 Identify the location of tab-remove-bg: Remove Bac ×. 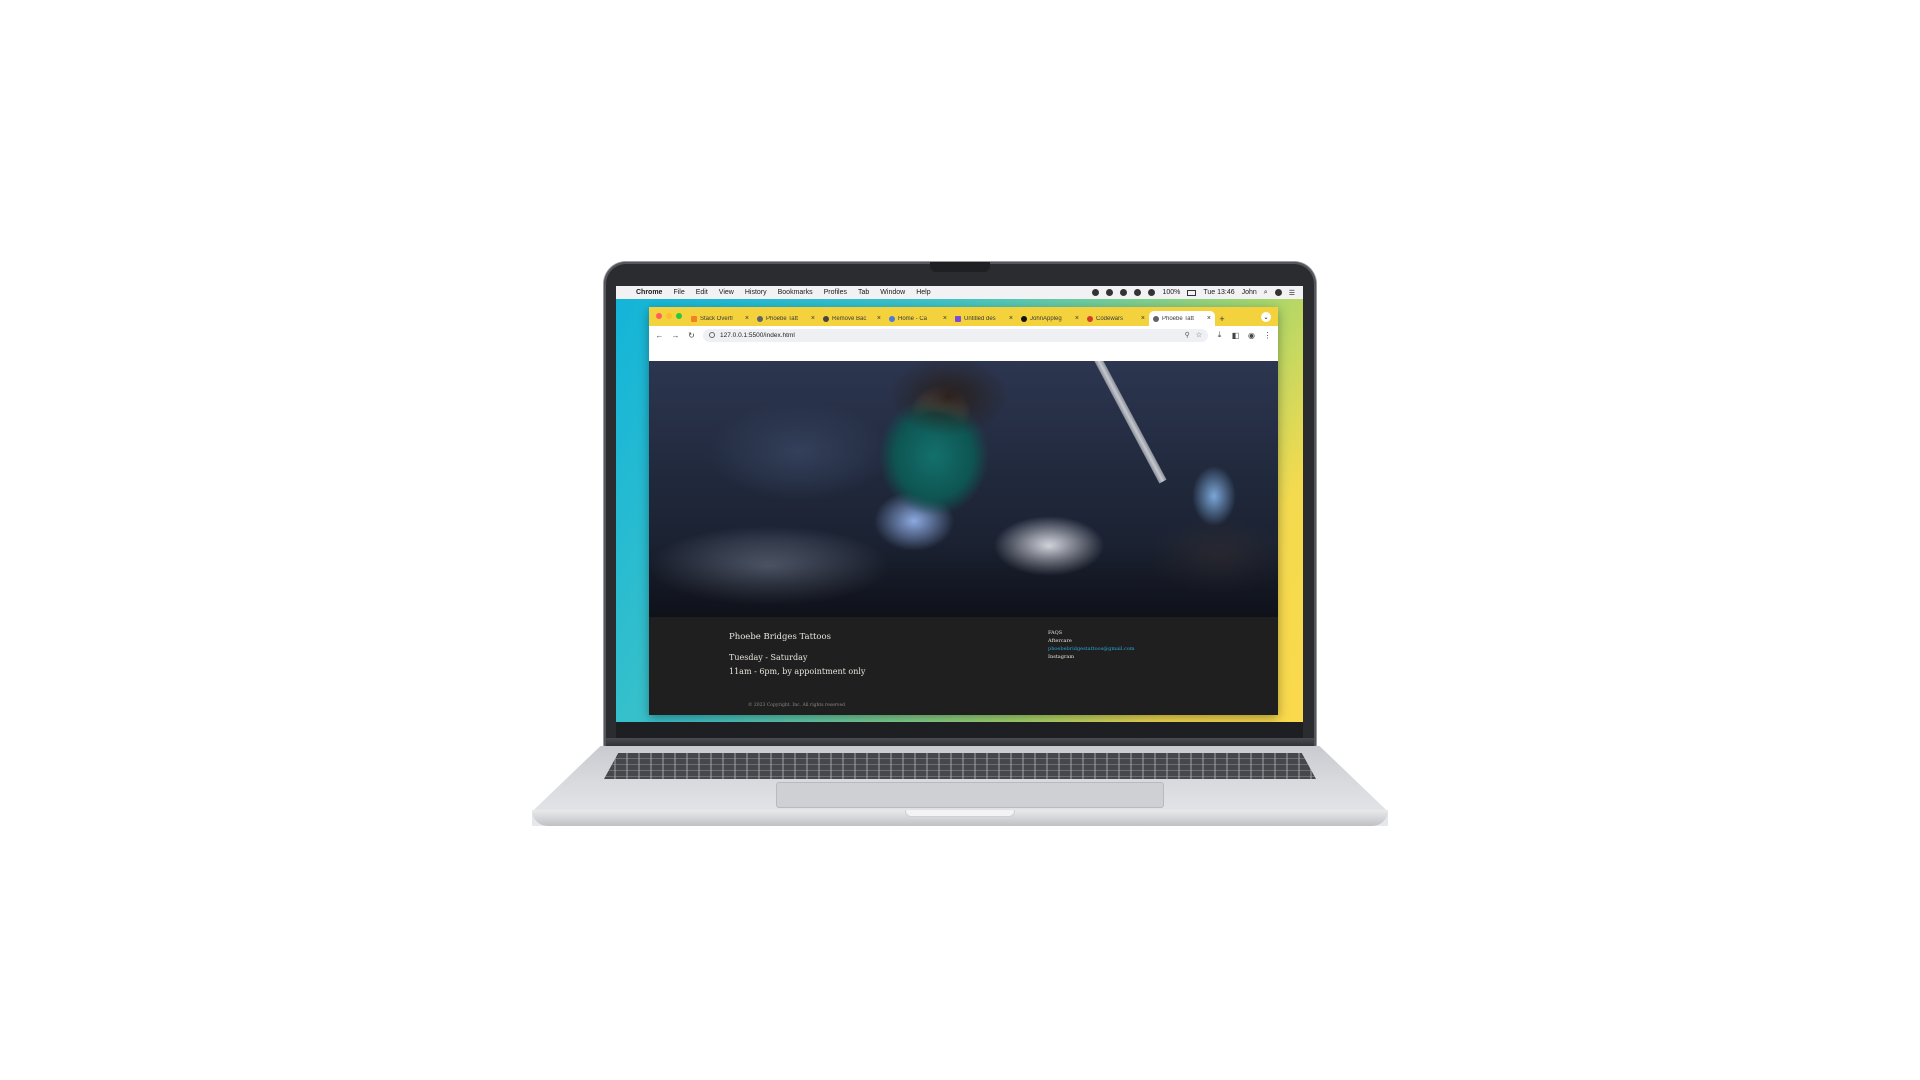
(852, 318).